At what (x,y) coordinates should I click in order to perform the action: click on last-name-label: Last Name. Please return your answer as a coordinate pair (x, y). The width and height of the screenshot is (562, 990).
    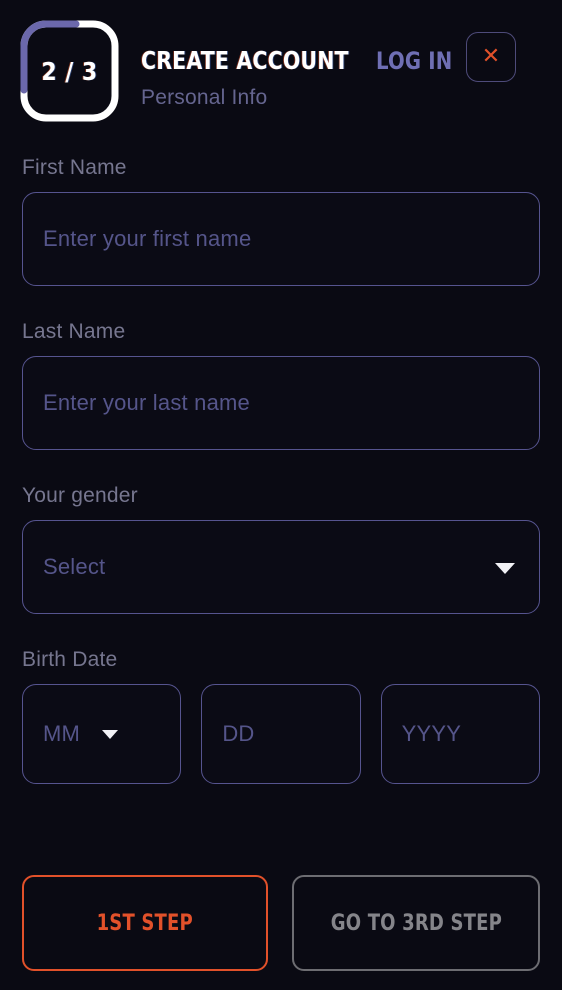
    Looking at the image, I should click on (74, 331).